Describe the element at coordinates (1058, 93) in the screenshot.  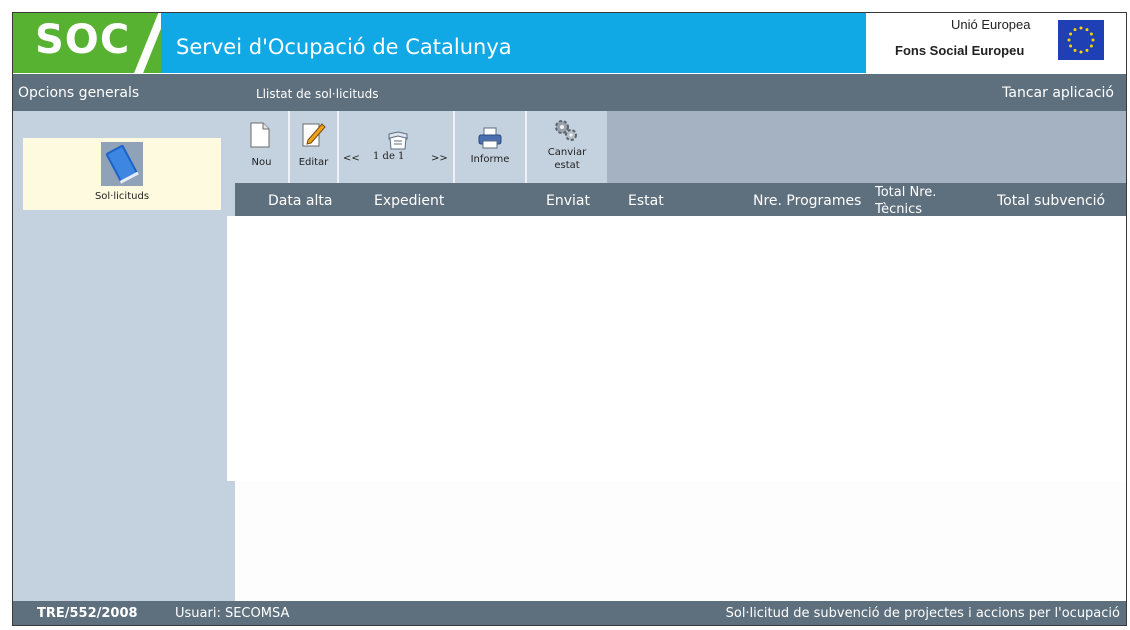
I see `close-app-link: Tancar aplicació` at that location.